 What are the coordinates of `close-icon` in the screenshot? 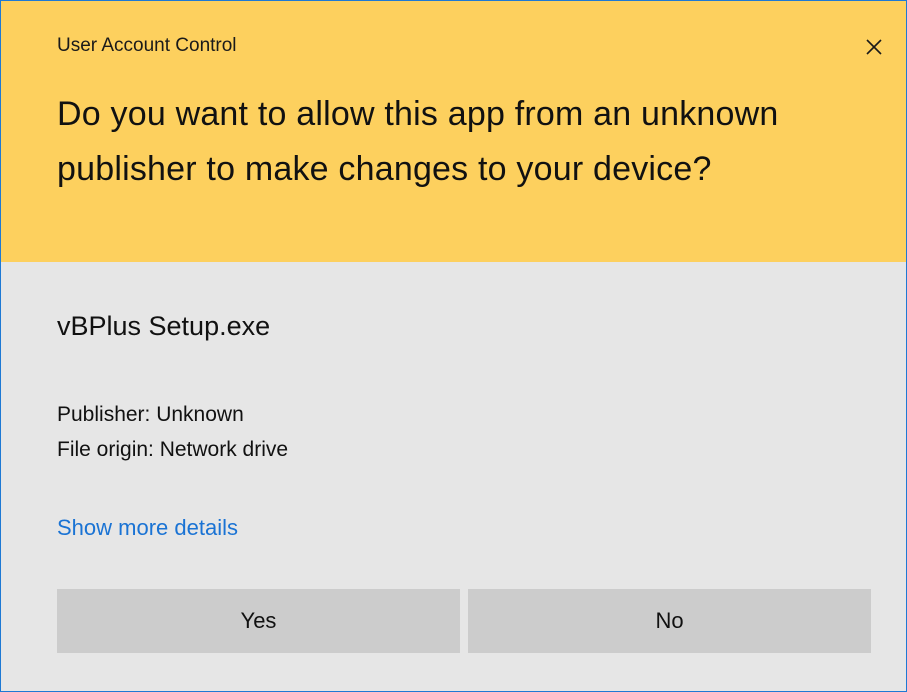 It's located at (874, 47).